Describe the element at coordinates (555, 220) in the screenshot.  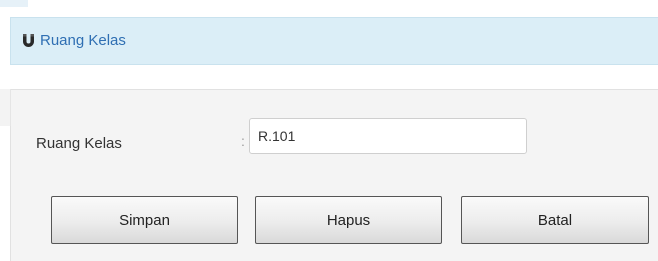
I see `cancel-button: Batal` at that location.